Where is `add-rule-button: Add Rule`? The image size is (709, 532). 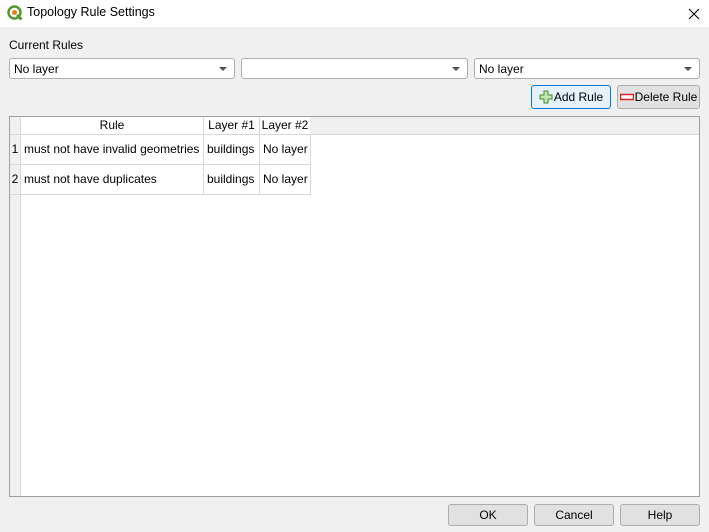
add-rule-button: Add Rule is located at coordinates (571, 97).